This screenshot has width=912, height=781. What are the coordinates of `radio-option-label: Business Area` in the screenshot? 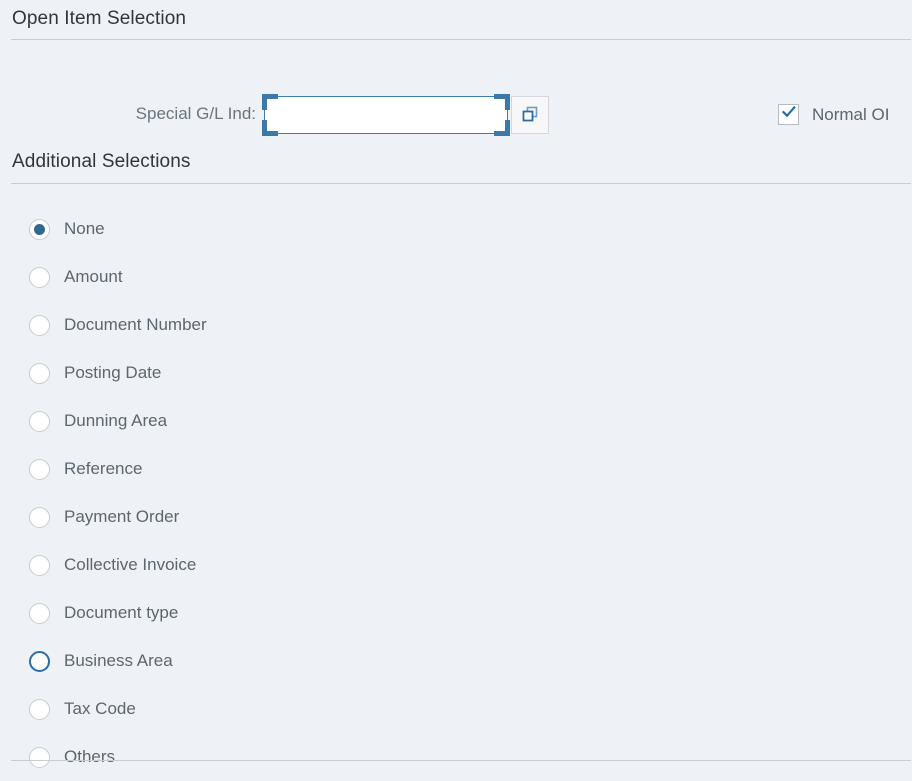 It's located at (118, 660).